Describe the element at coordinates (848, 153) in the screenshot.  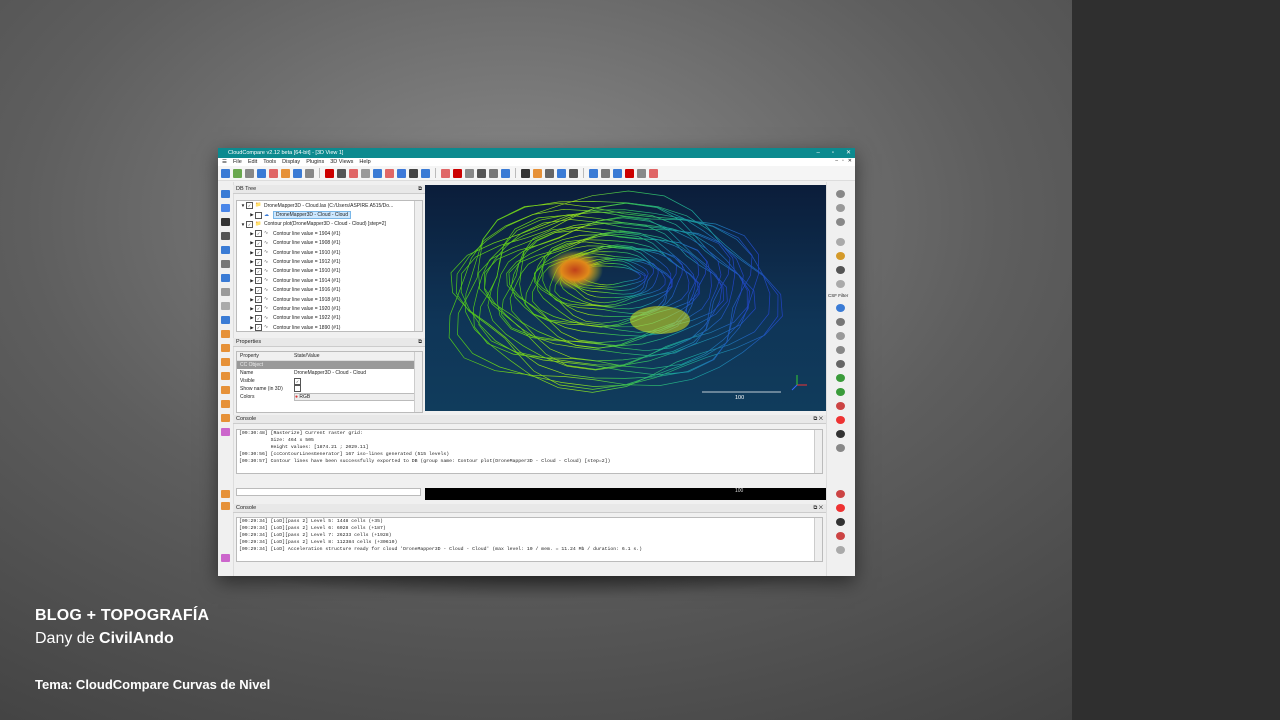
I see `close-icon: ✕` at that location.